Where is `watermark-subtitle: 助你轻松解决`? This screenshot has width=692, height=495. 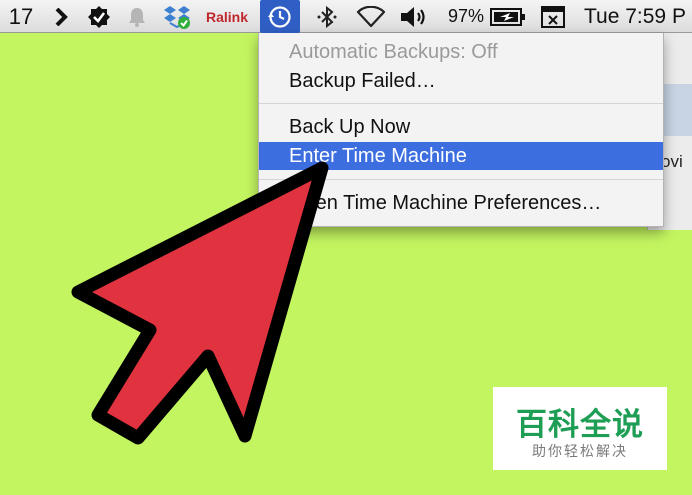 watermark-subtitle: 助你轻松解决 is located at coordinates (580, 451).